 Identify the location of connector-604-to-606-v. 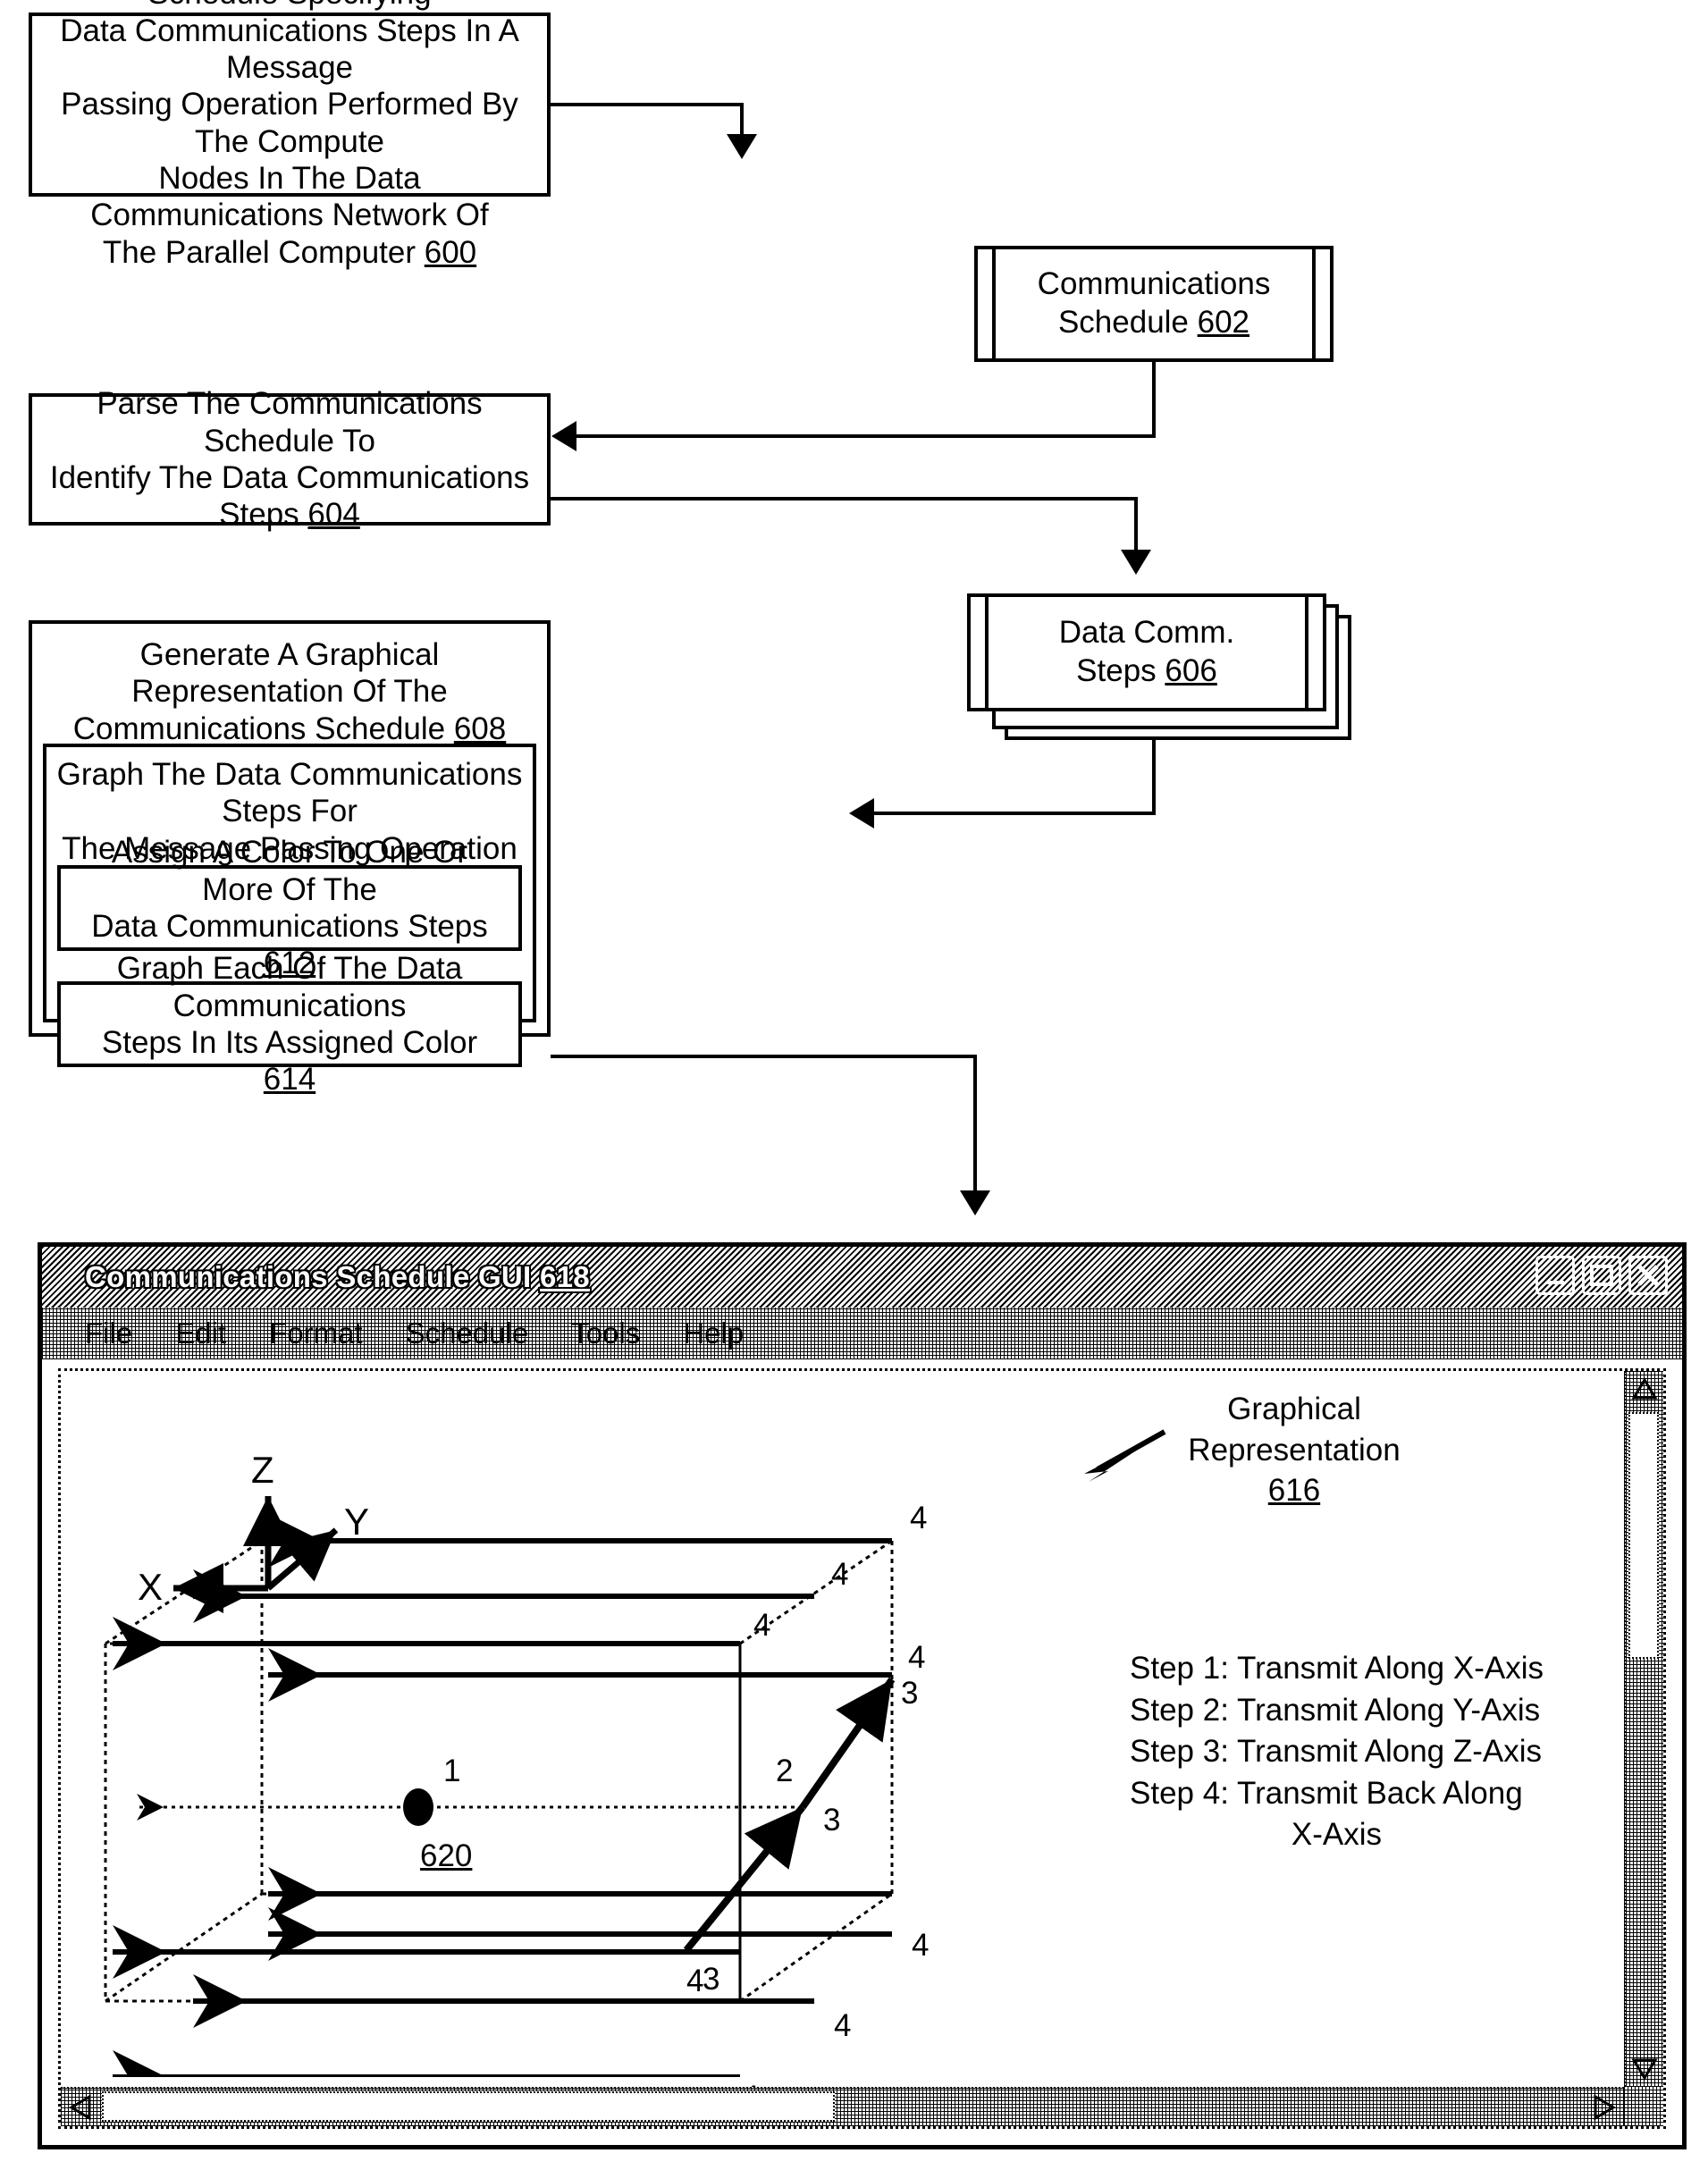
(1136, 527).